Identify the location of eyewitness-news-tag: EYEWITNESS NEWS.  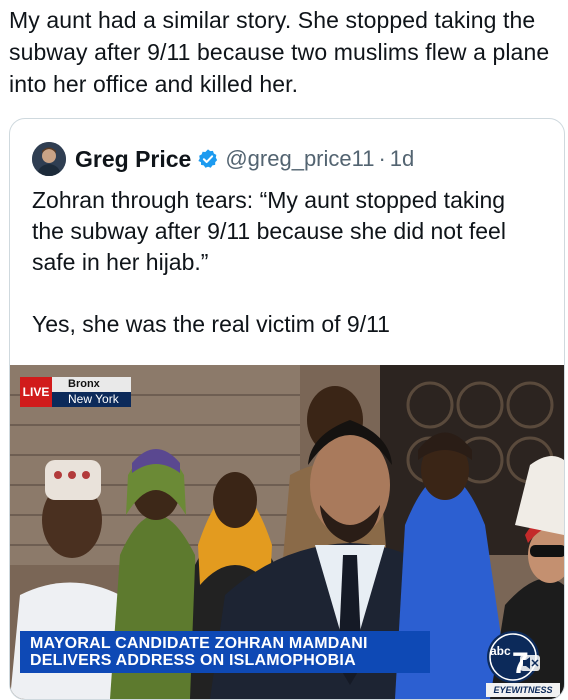
(523, 690).